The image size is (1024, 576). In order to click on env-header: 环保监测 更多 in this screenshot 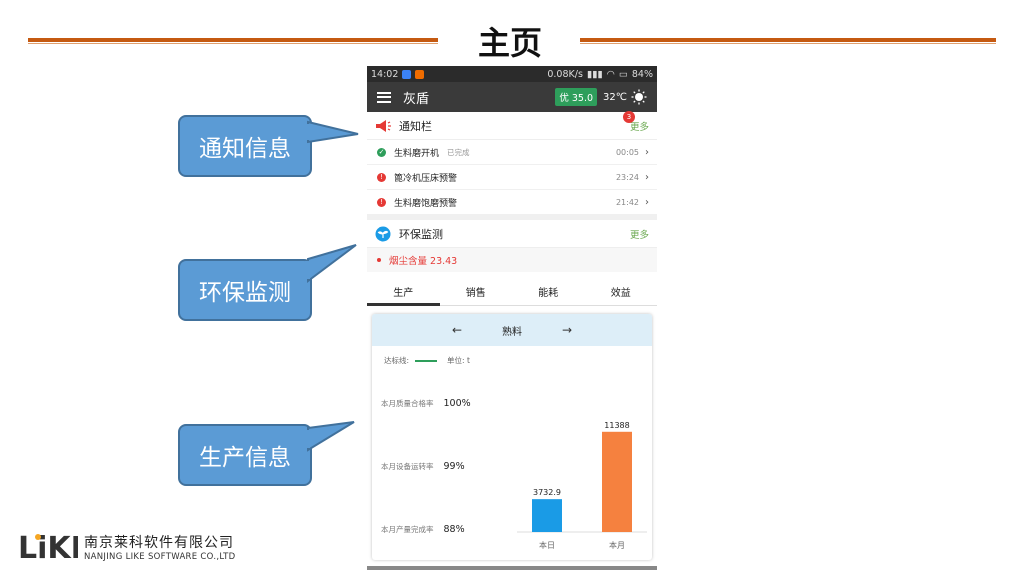, I will do `click(512, 234)`.